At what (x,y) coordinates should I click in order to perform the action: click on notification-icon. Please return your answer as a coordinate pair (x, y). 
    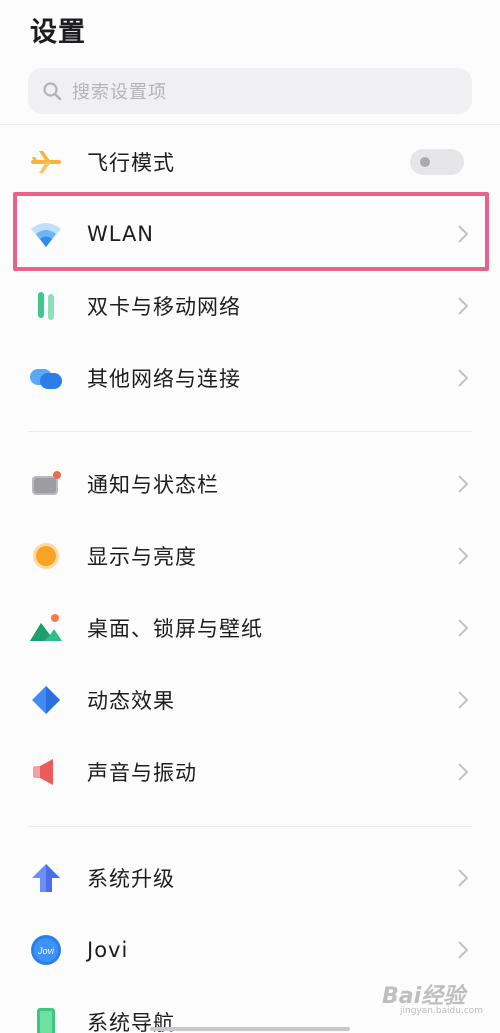
    Looking at the image, I should click on (46, 484).